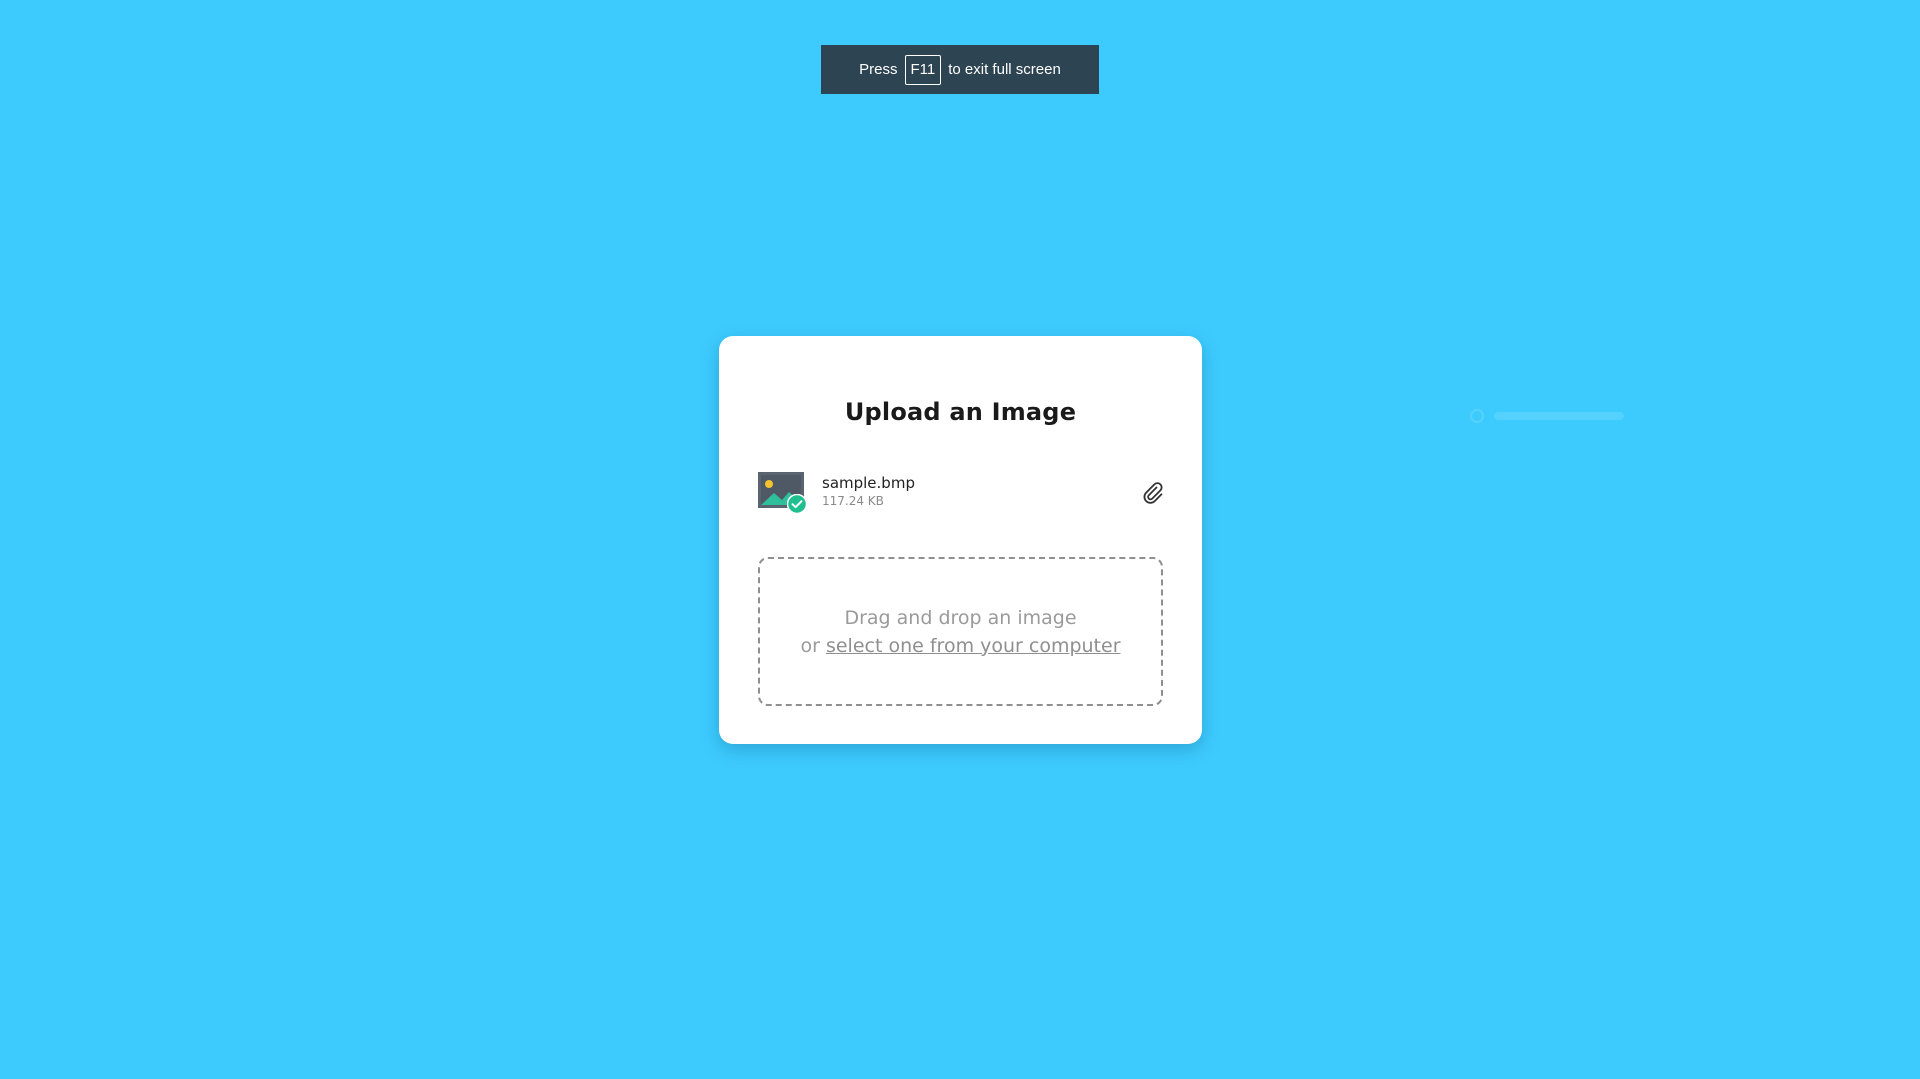  I want to click on f11-key-badge: F11, so click(923, 69).